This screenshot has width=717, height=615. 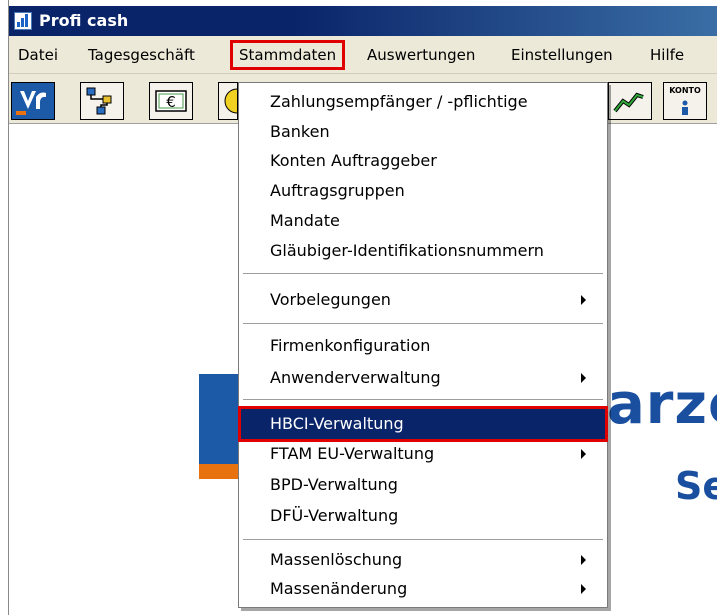 I want to click on euro-icon: €, so click(x=171, y=101).